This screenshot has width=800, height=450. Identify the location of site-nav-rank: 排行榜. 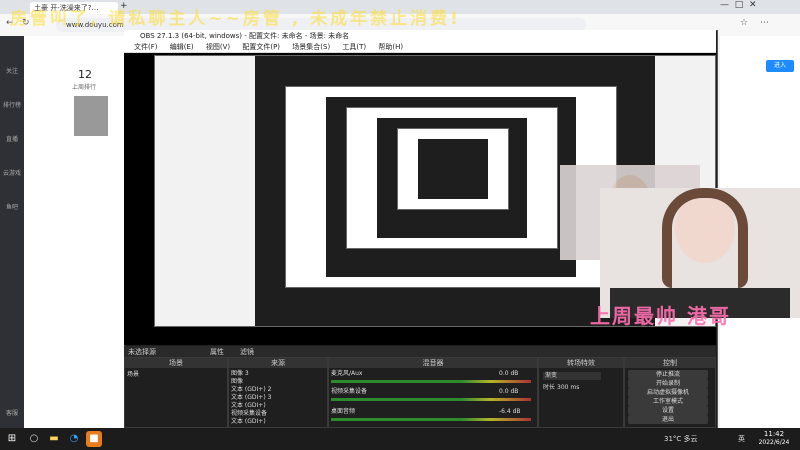
(12, 104).